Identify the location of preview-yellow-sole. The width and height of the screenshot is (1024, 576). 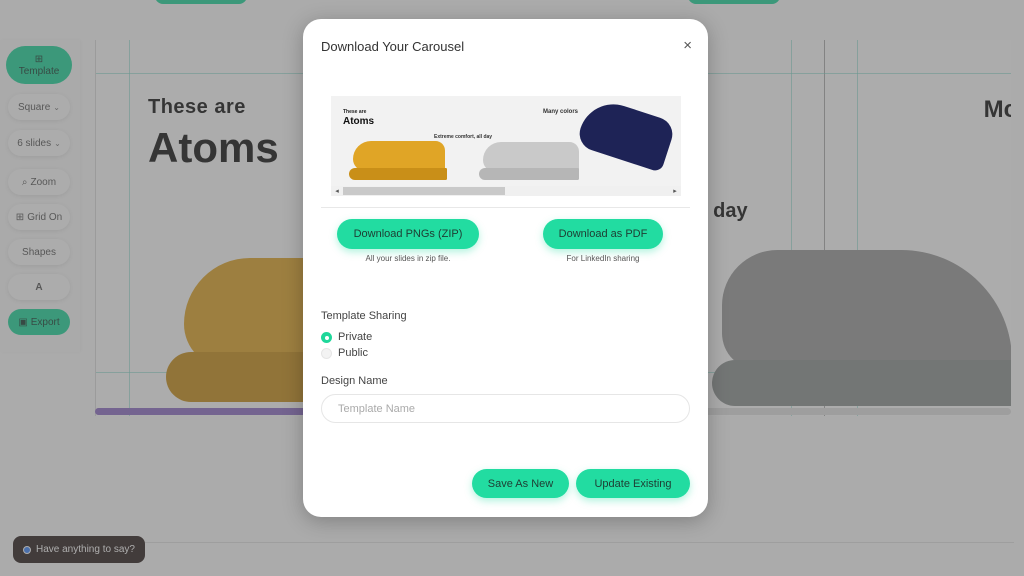
(398, 174).